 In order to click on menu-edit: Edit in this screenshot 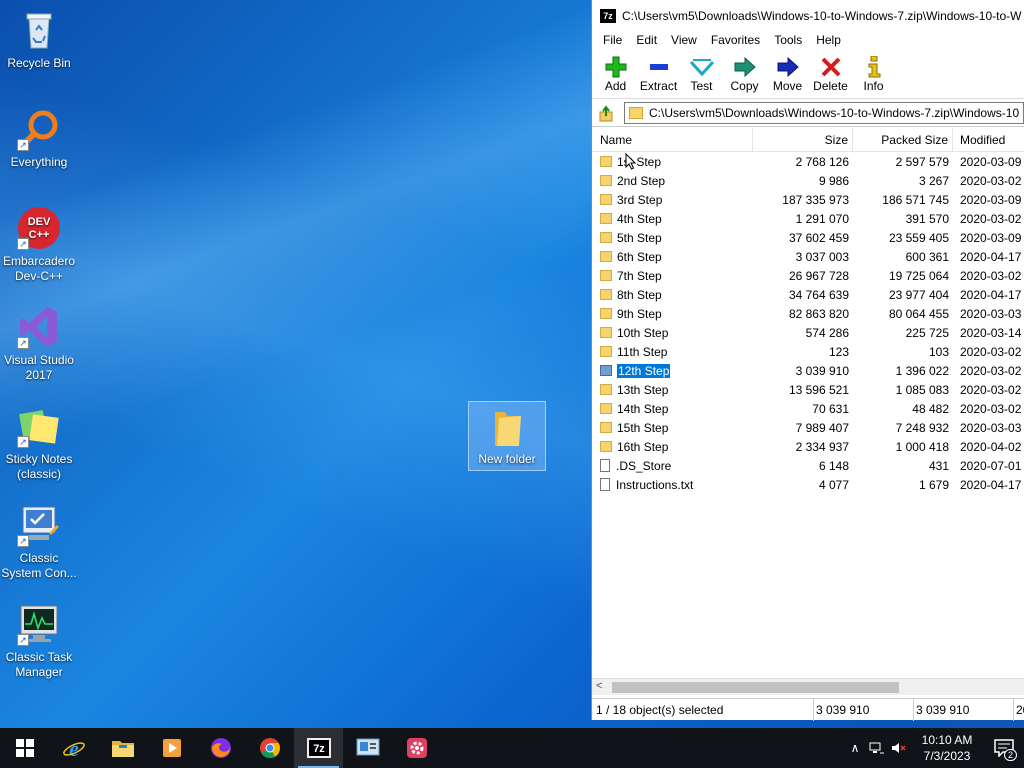, I will do `click(646, 41)`.